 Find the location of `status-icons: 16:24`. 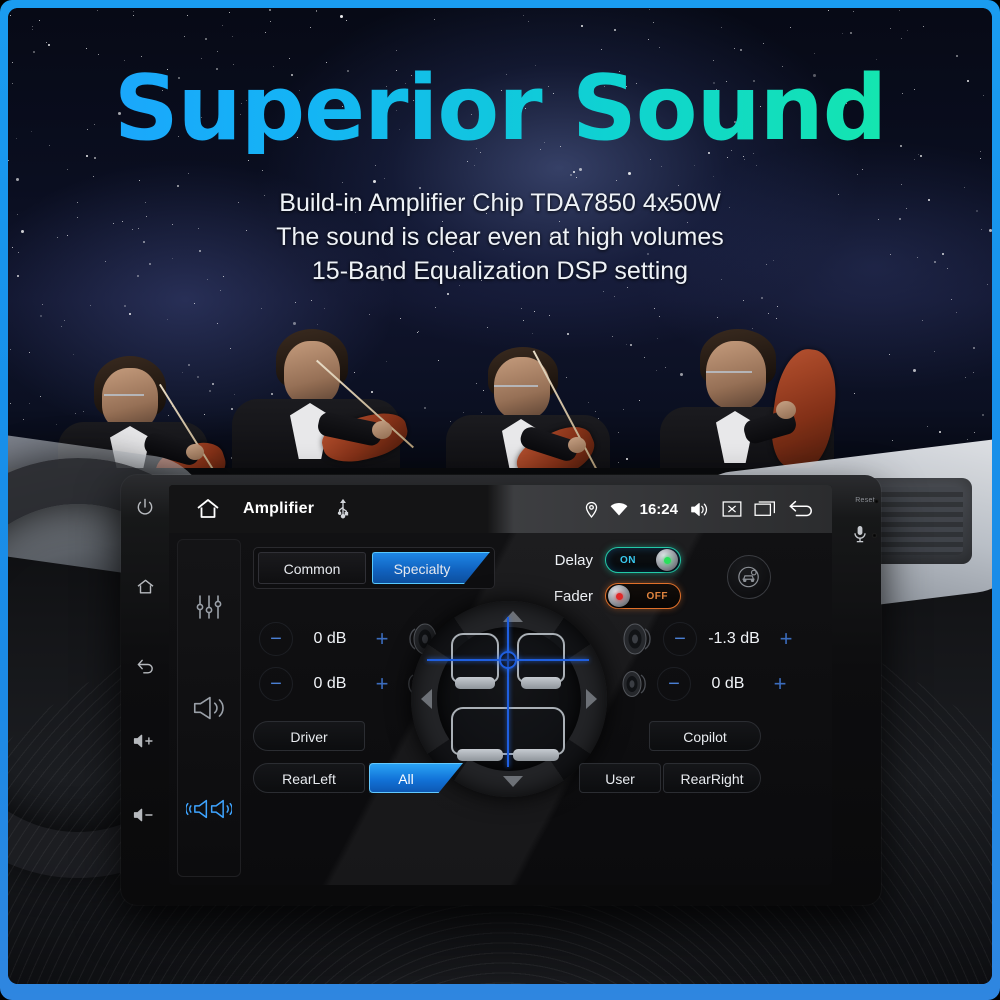

status-icons: 16:24 is located at coordinates (699, 509).